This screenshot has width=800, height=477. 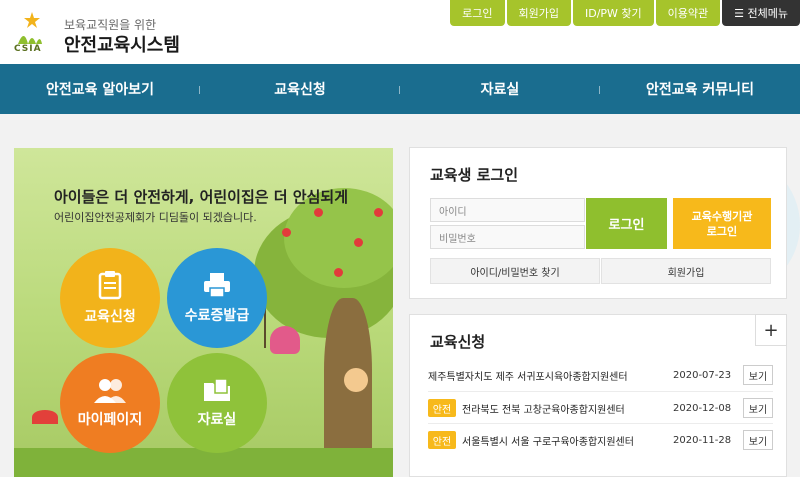 I want to click on nav-item-library: 자료실, so click(x=500, y=89).